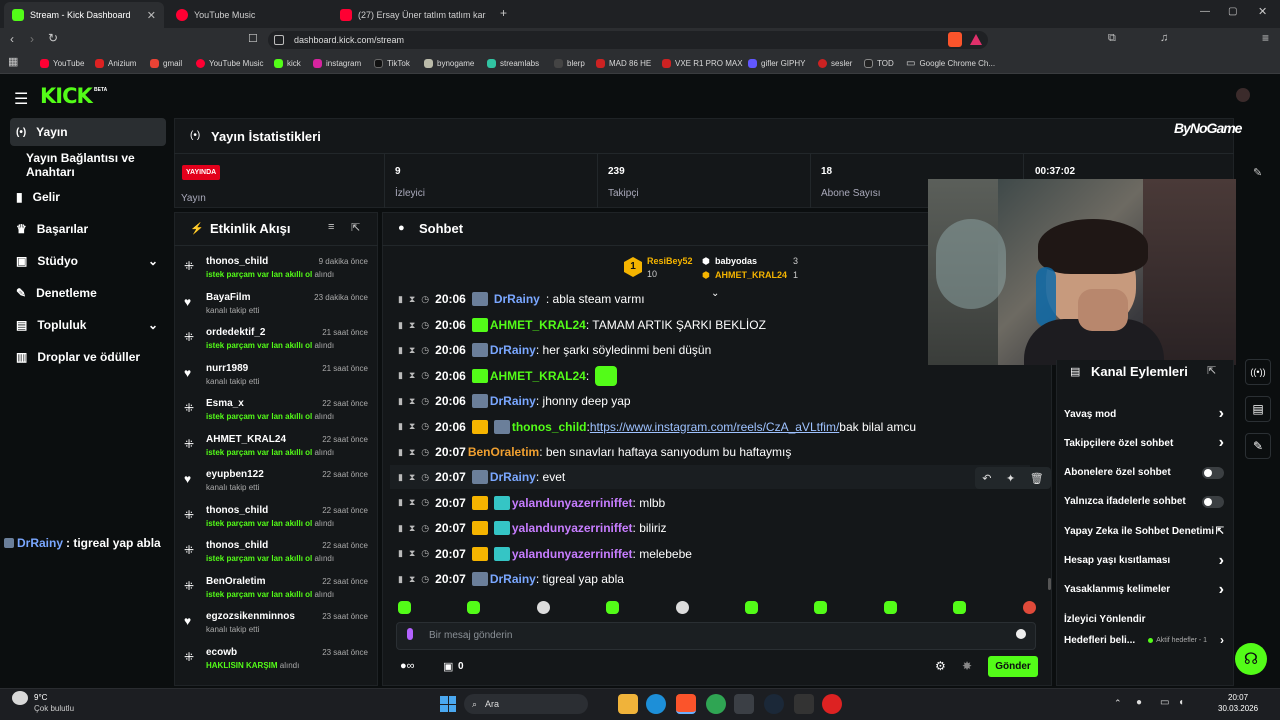 This screenshot has height=720, width=1280. What do you see at coordinates (1144, 443) in the screenshot?
I see `channel-action-row: Takipçilere özel sohbet ›` at bounding box center [1144, 443].